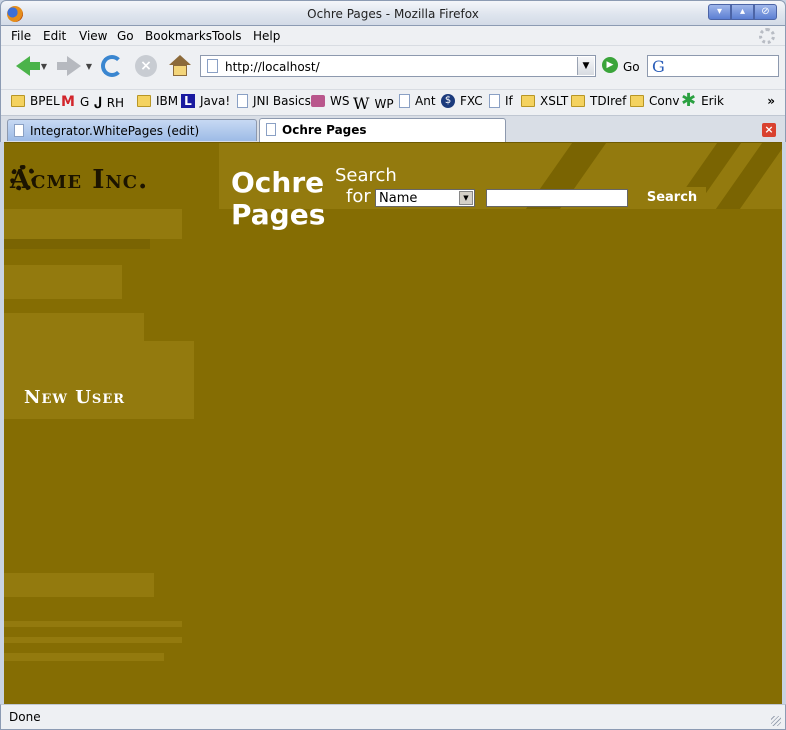 This screenshot has height=730, width=786. What do you see at coordinates (672, 198) in the screenshot?
I see `search-button: Search` at bounding box center [672, 198].